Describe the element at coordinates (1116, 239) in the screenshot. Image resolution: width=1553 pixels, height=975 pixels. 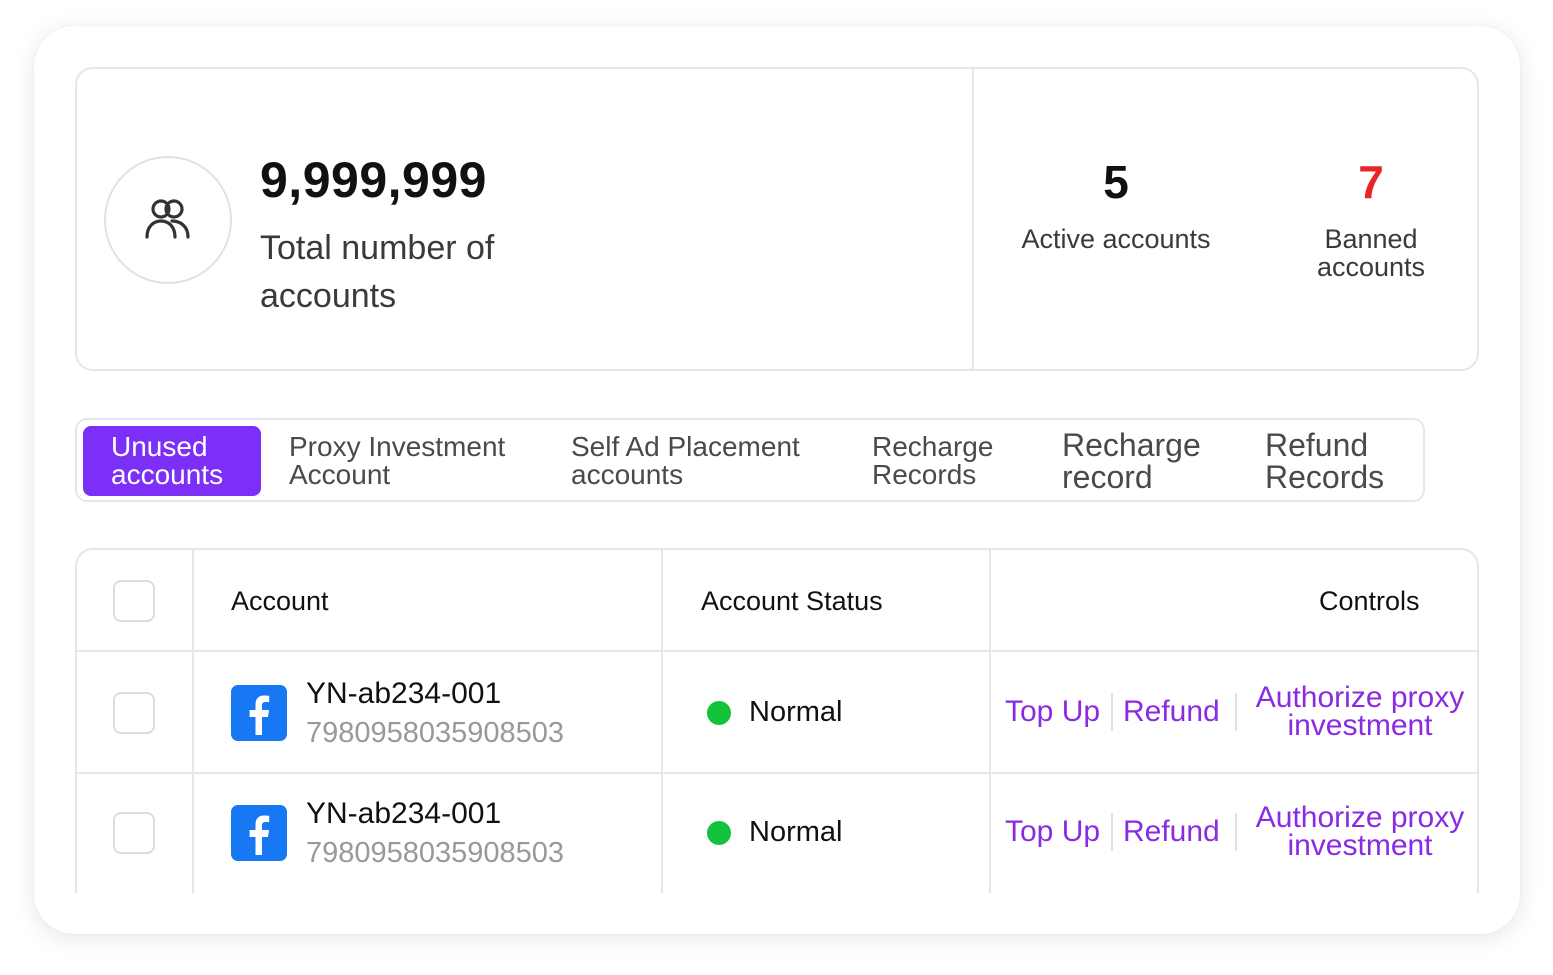
I see `active-accounts-label: Active accounts` at that location.